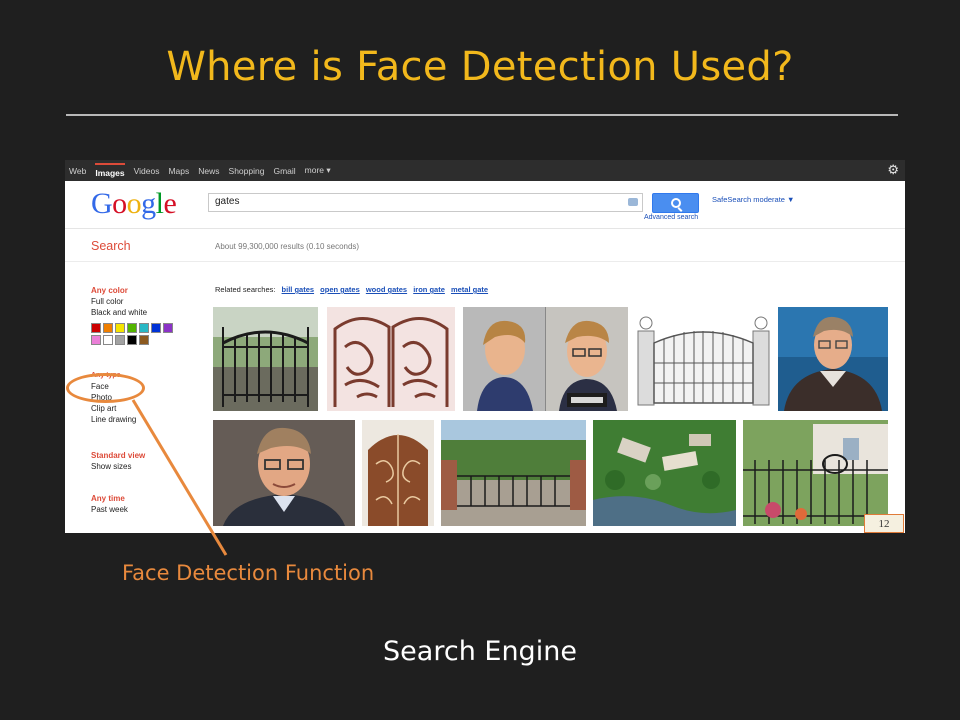 This screenshot has height=720, width=960. What do you see at coordinates (248, 573) in the screenshot?
I see `callout-label: Face Detection Function` at bounding box center [248, 573].